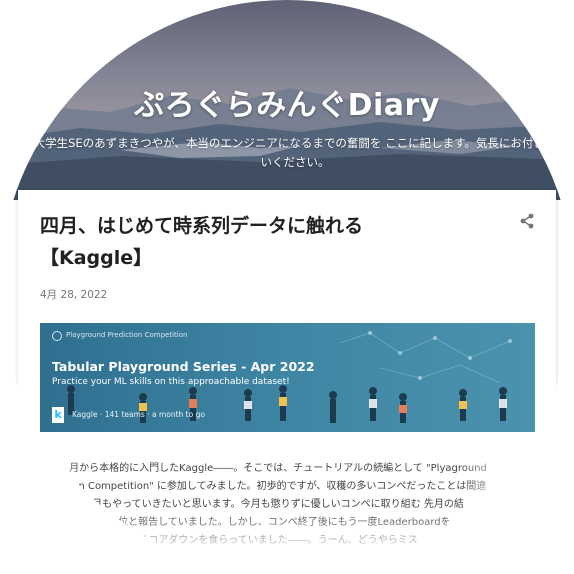  I want to click on post-title: 四月、はじめて時系列データに触れる 【Kaggle】, so click(260, 242).